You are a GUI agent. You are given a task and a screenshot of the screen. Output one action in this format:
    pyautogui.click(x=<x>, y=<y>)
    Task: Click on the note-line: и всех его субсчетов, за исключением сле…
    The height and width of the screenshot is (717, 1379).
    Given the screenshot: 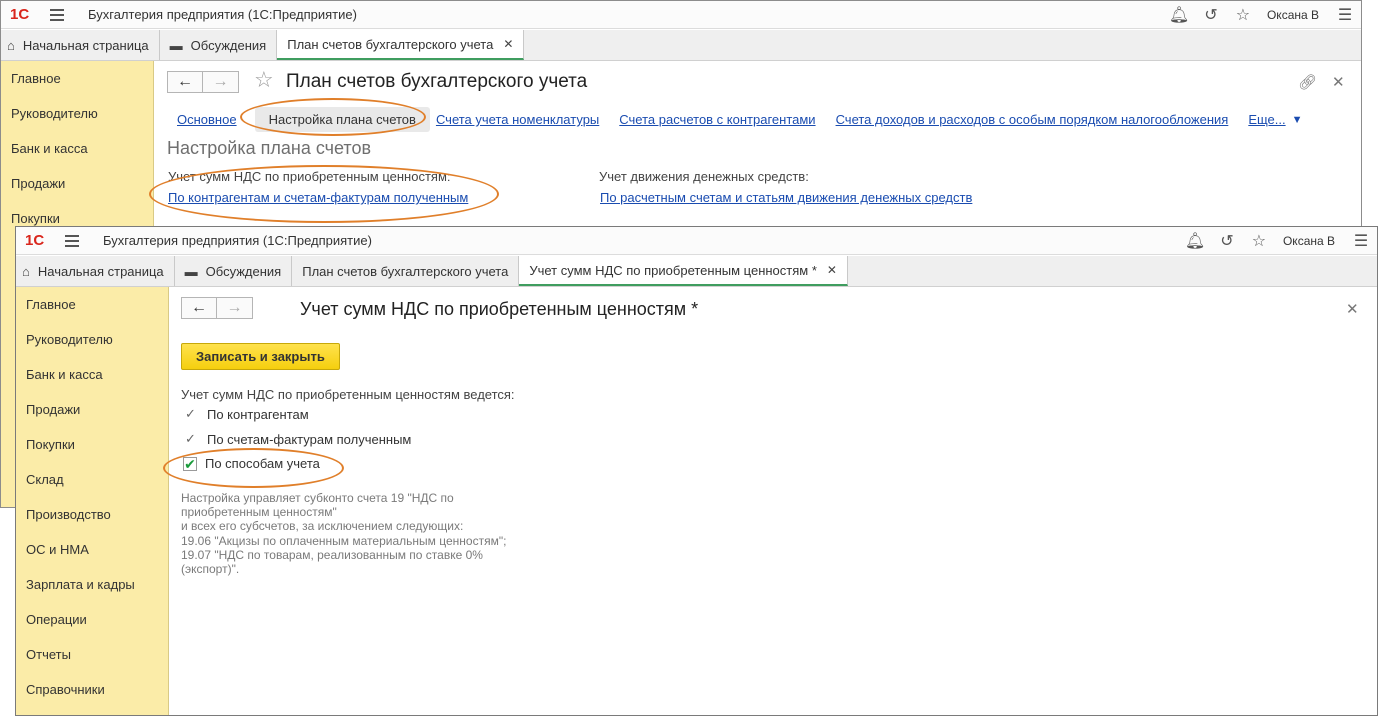 What is the action you would take?
    pyautogui.click(x=322, y=526)
    